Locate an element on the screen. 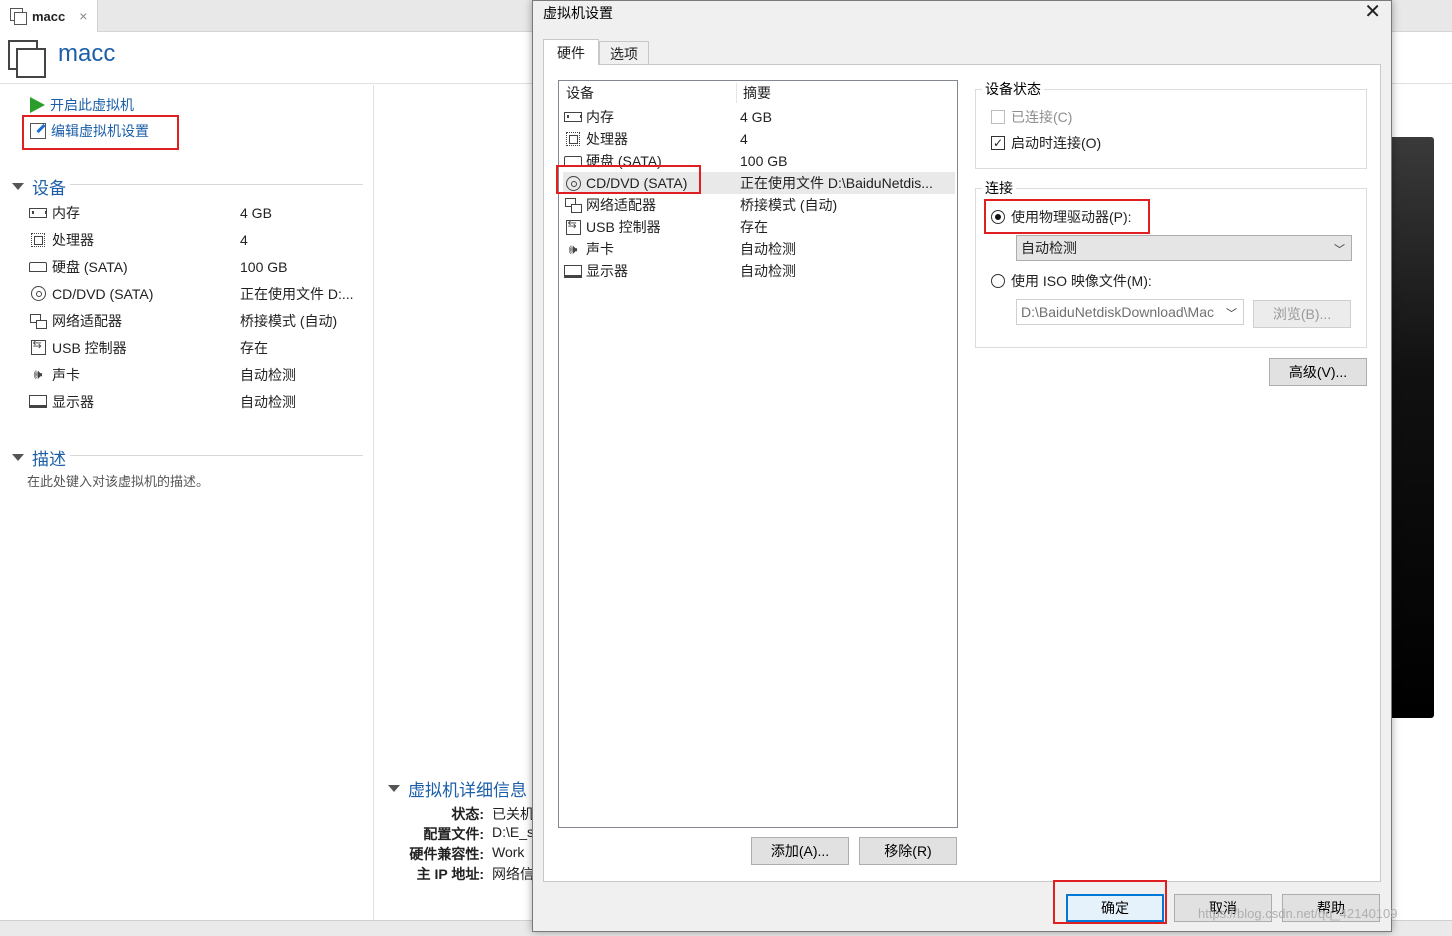 Image resolution: width=1452 pixels, height=936 pixels. devices-section-header: 设备 is located at coordinates (39, 186).